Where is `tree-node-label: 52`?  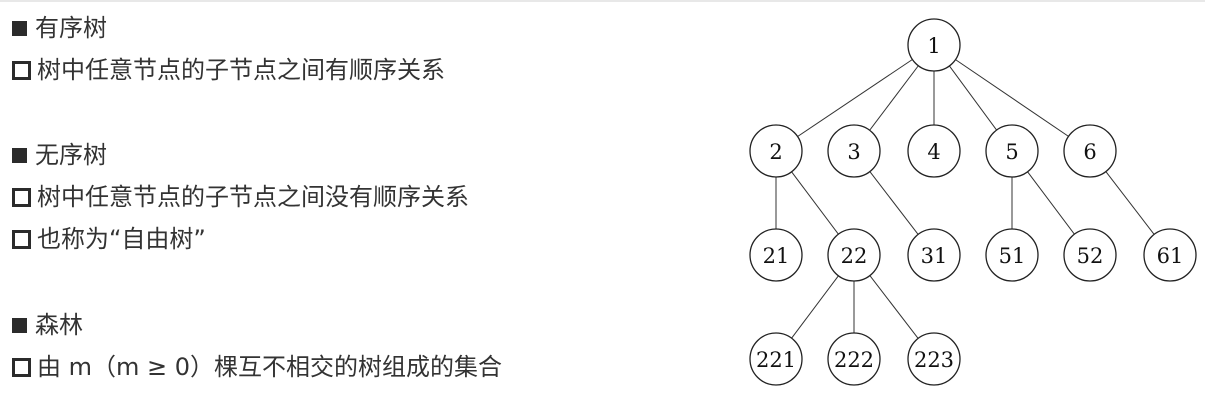
tree-node-label: 52 is located at coordinates (1090, 256).